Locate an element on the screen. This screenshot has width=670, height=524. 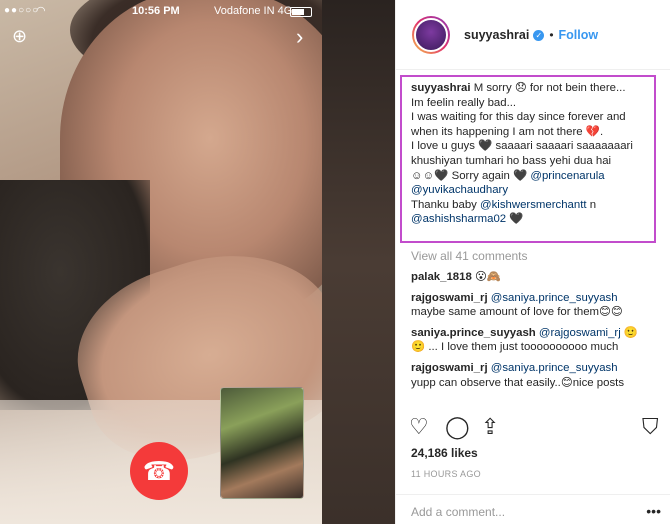
caption-line: when its happening I am not there 💔. is located at coordinates (507, 131).